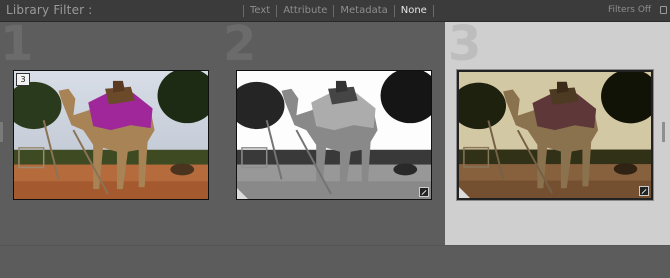  I want to click on tab-none: None, so click(414, 11).